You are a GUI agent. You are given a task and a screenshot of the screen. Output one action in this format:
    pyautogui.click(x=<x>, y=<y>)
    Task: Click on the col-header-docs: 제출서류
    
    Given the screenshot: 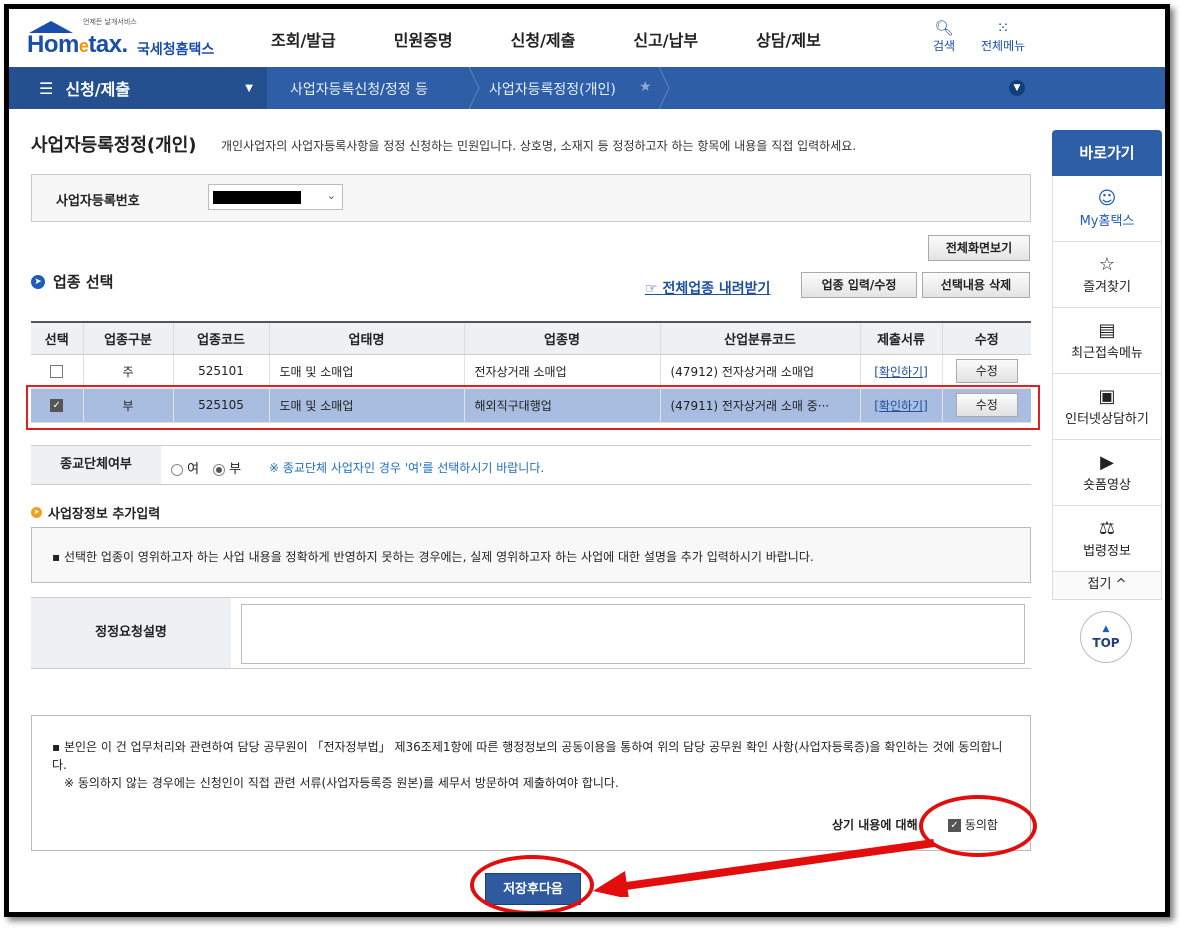 What is the action you would take?
    pyautogui.click(x=901, y=338)
    